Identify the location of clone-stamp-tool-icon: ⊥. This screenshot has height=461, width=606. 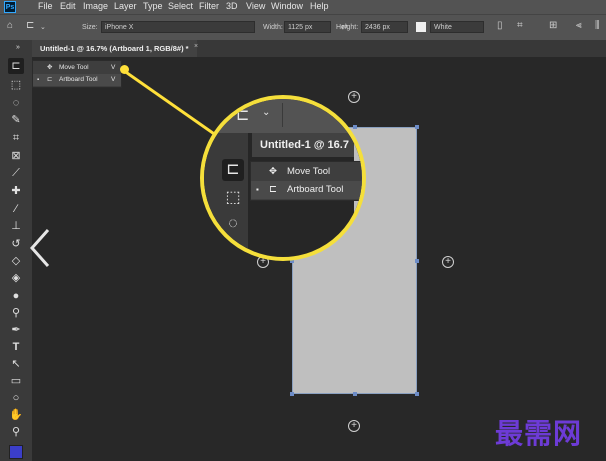
(16, 226).